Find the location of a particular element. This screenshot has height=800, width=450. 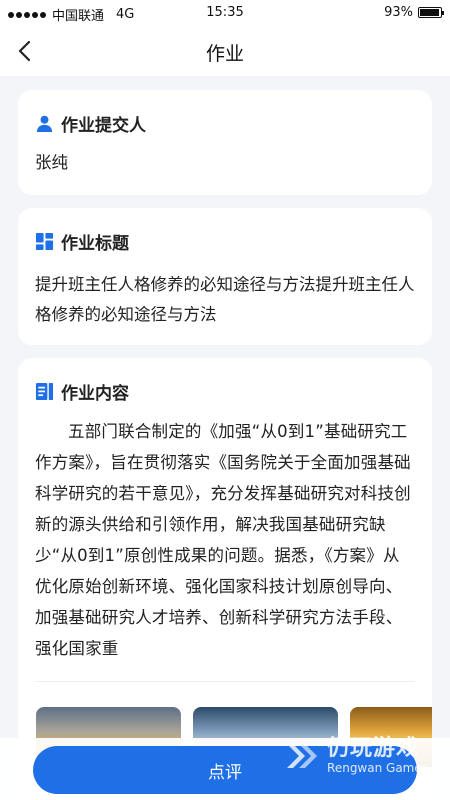

nav-bar: 作业 is located at coordinates (225, 51).